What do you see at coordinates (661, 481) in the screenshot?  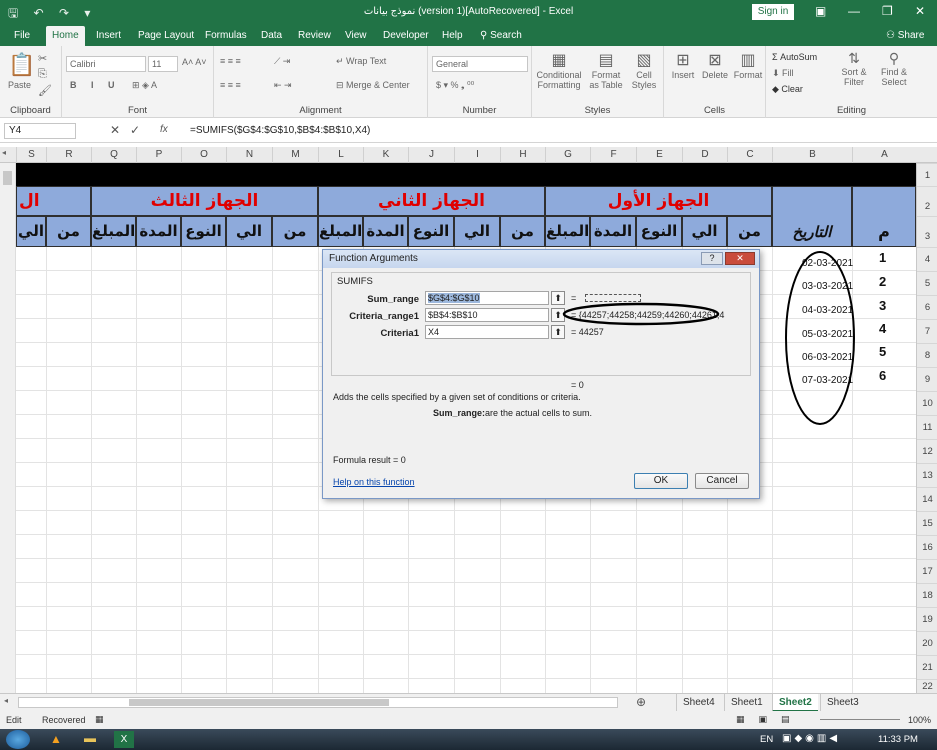 I see `ok-button: OK` at bounding box center [661, 481].